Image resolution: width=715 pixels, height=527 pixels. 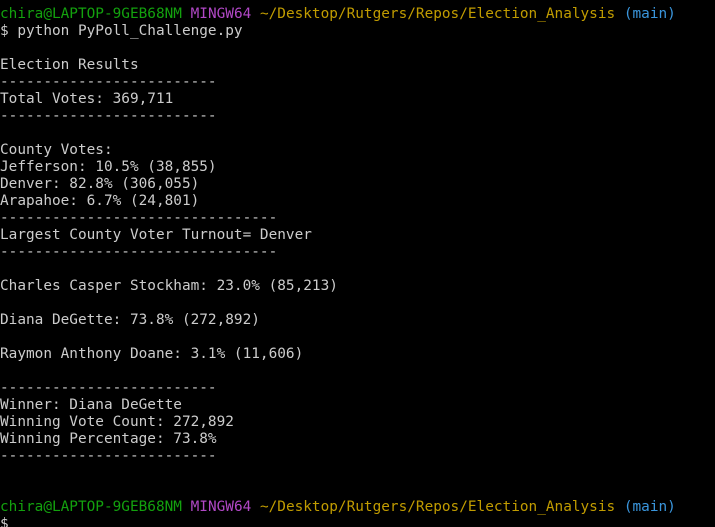 I want to click on winning-vote-count: Winning Vote Count: 272,892, so click(x=117, y=422).